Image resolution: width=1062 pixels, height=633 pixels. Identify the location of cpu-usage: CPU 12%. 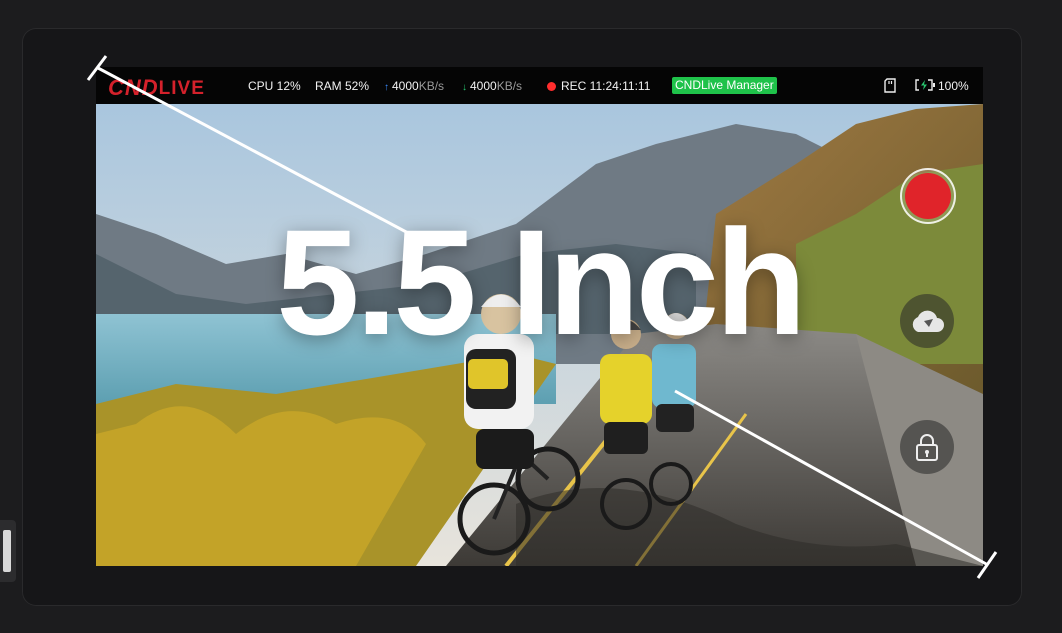
(274, 86).